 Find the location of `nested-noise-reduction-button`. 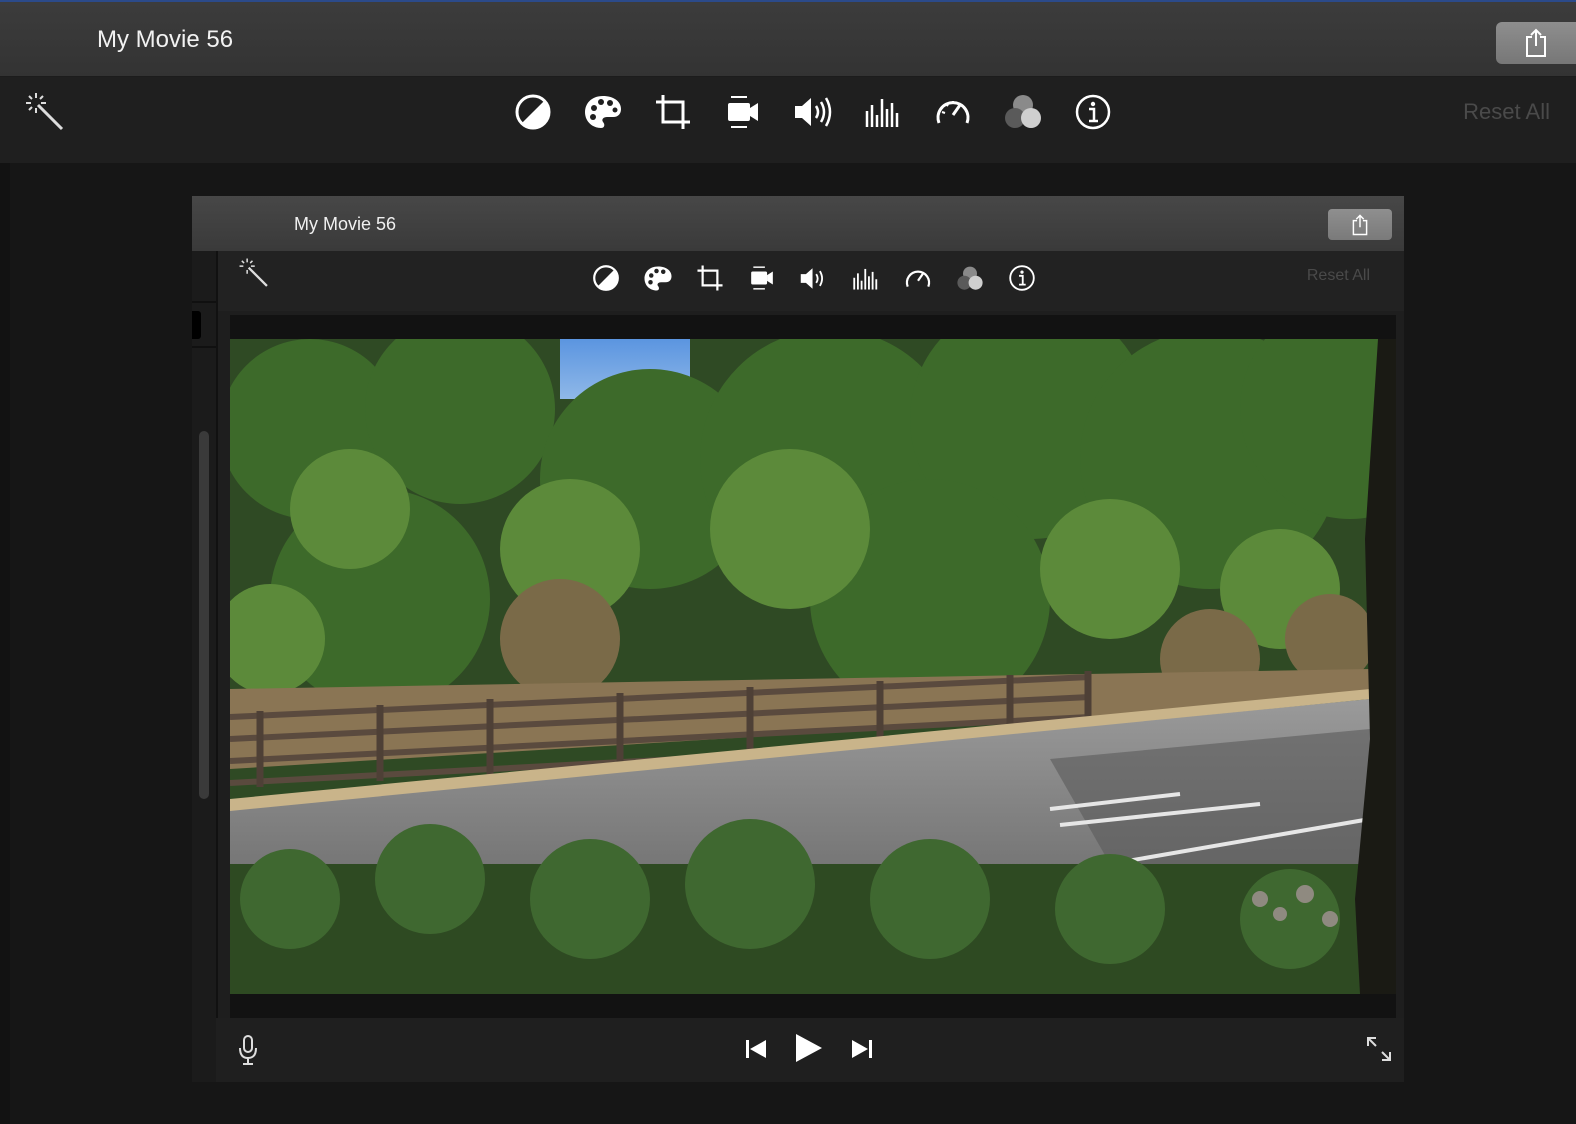

nested-noise-reduction-button is located at coordinates (866, 278).